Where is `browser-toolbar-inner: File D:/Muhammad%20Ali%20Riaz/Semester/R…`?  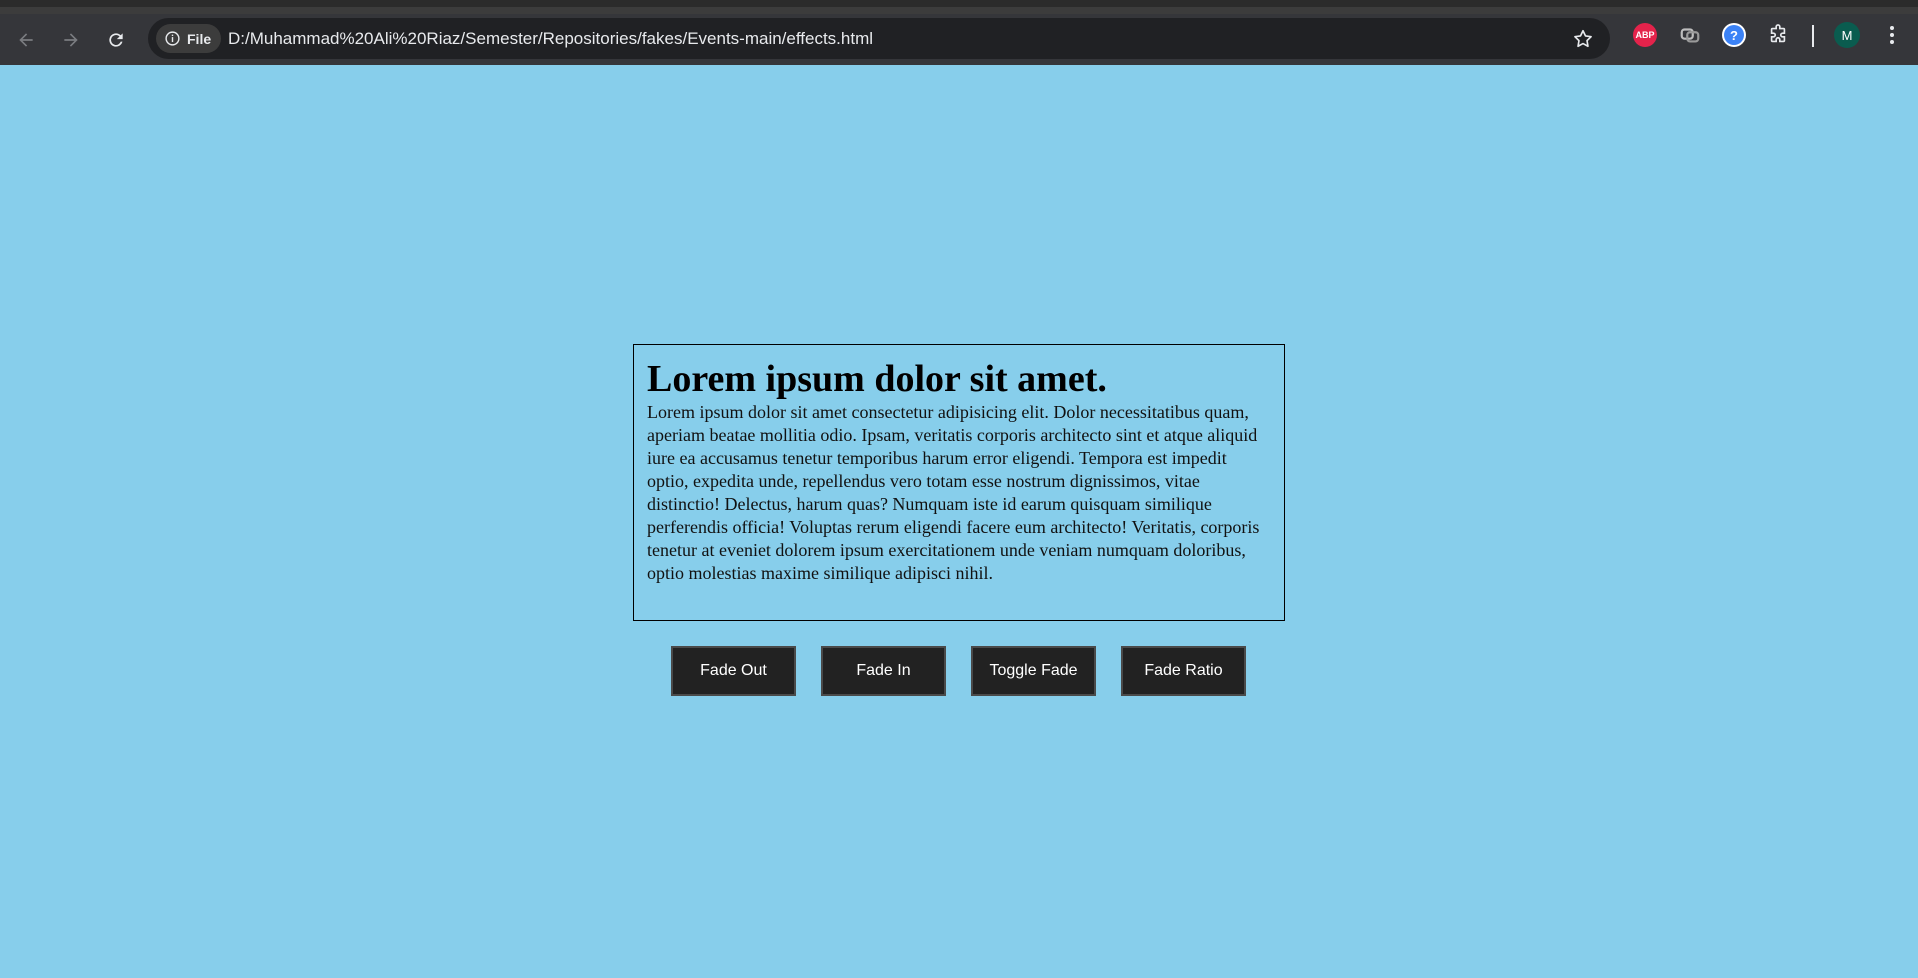
browser-toolbar-inner: File D:/Muhammad%20Ali%20Riaz/Semester/R… is located at coordinates (959, 39).